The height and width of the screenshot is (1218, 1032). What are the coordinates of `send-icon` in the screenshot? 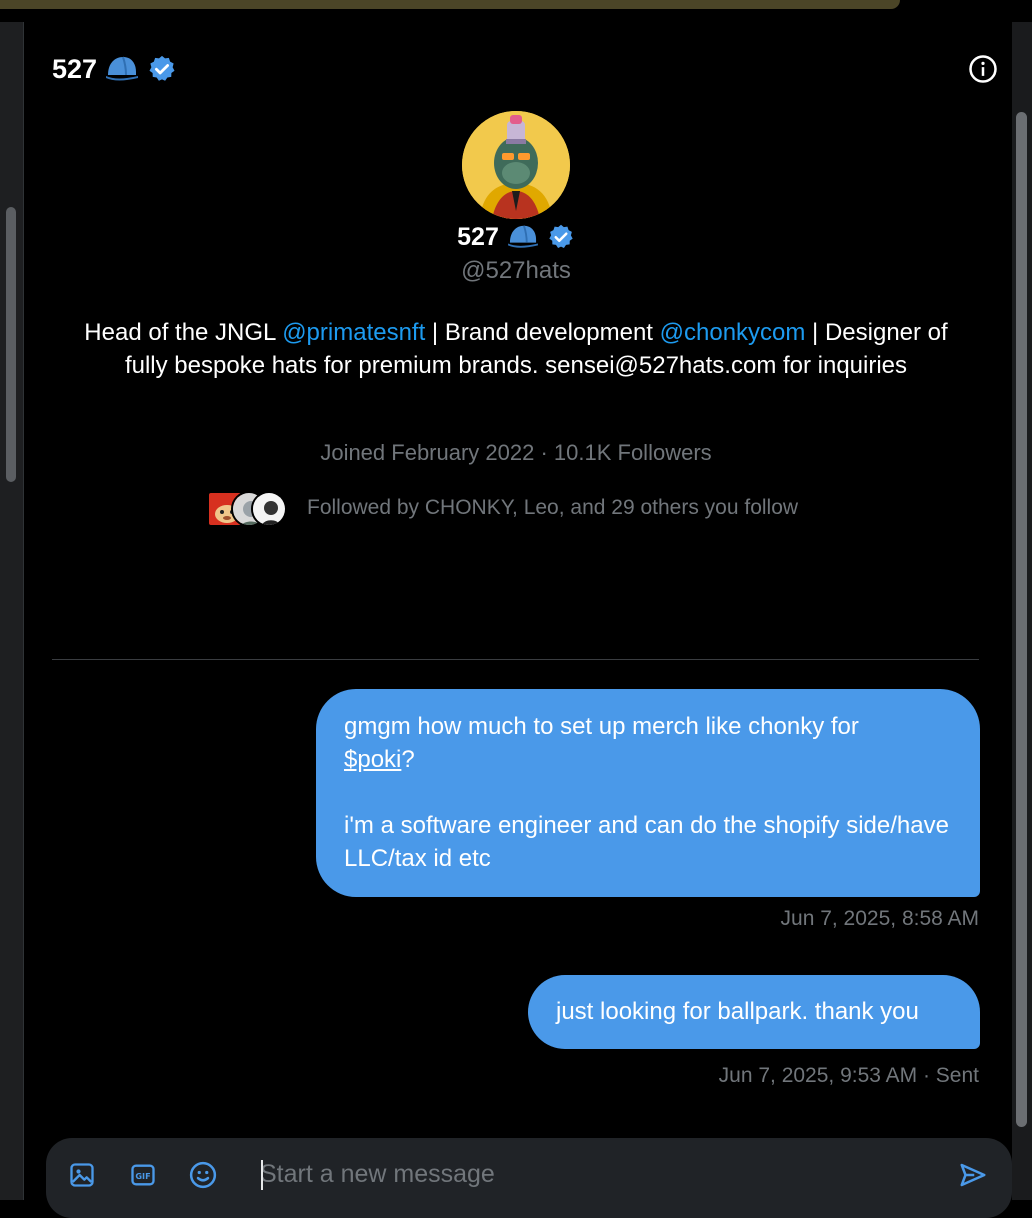 It's located at (973, 1175).